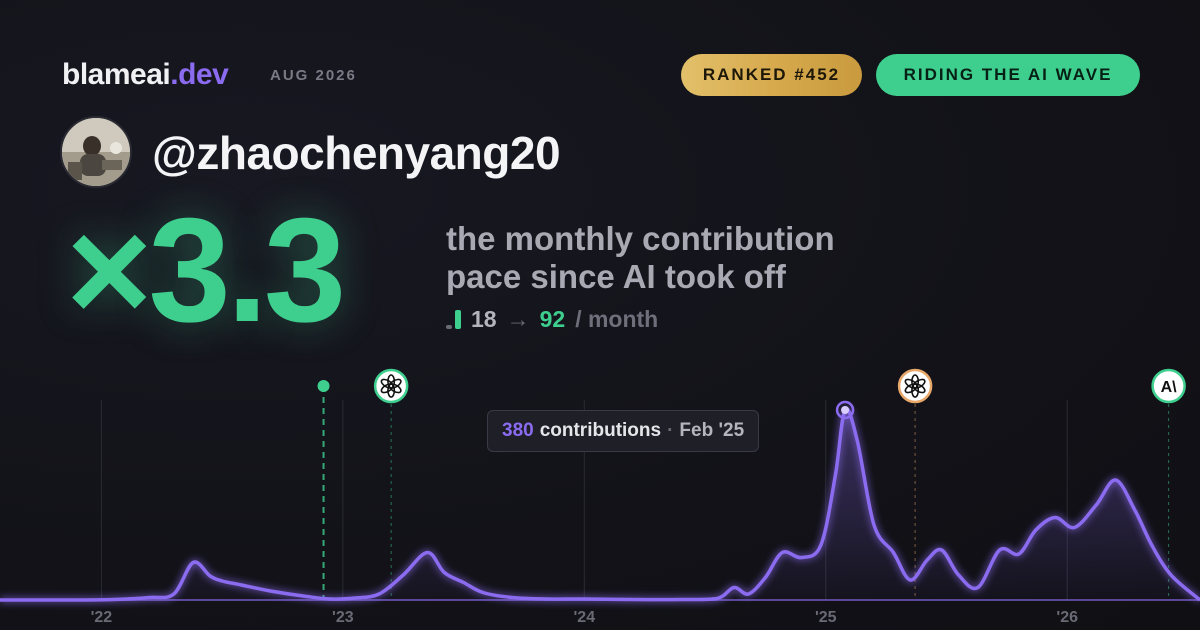  I want to click on avatar-photo-icon, so click(96, 152).